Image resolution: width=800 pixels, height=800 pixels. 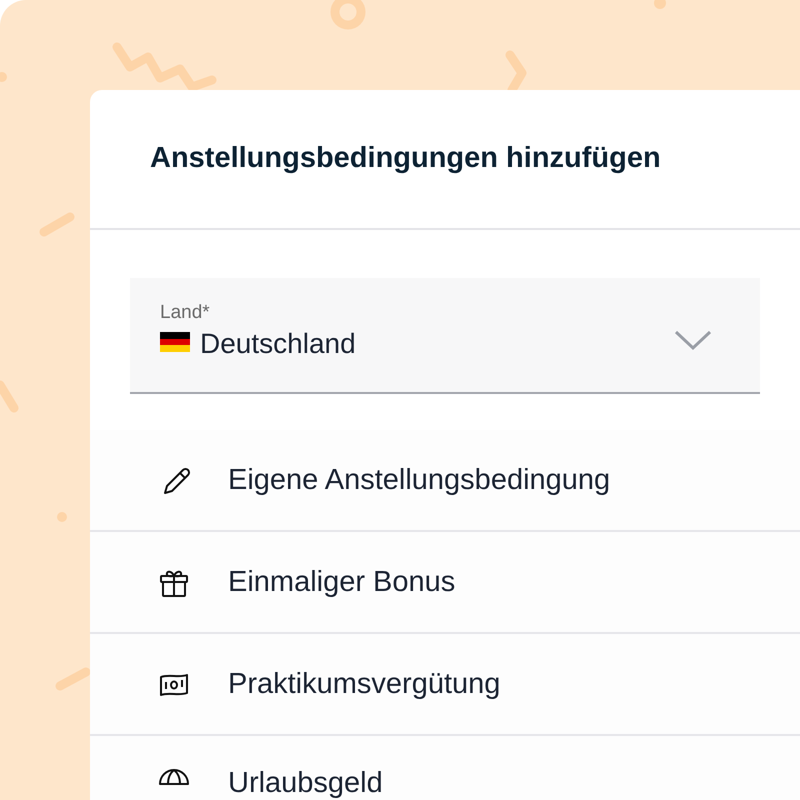 What do you see at coordinates (175, 342) in the screenshot?
I see `flag-icon` at bounding box center [175, 342].